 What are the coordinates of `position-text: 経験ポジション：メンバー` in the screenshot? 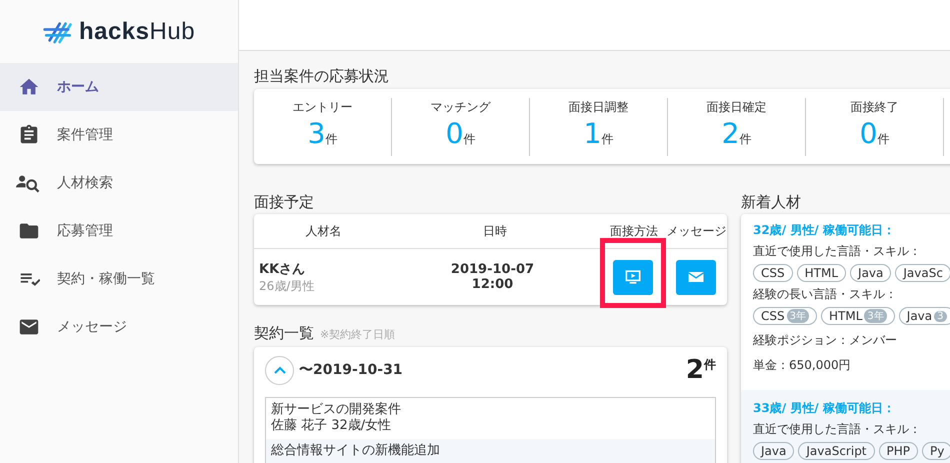 It's located at (825, 340).